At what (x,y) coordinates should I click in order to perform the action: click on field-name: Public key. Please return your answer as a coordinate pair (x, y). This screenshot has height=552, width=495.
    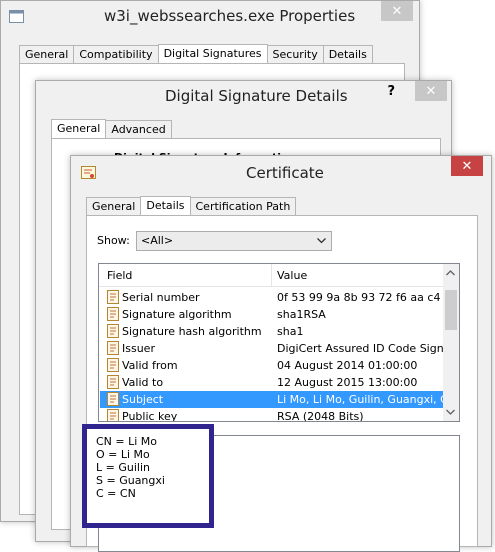
    Looking at the image, I should click on (150, 416).